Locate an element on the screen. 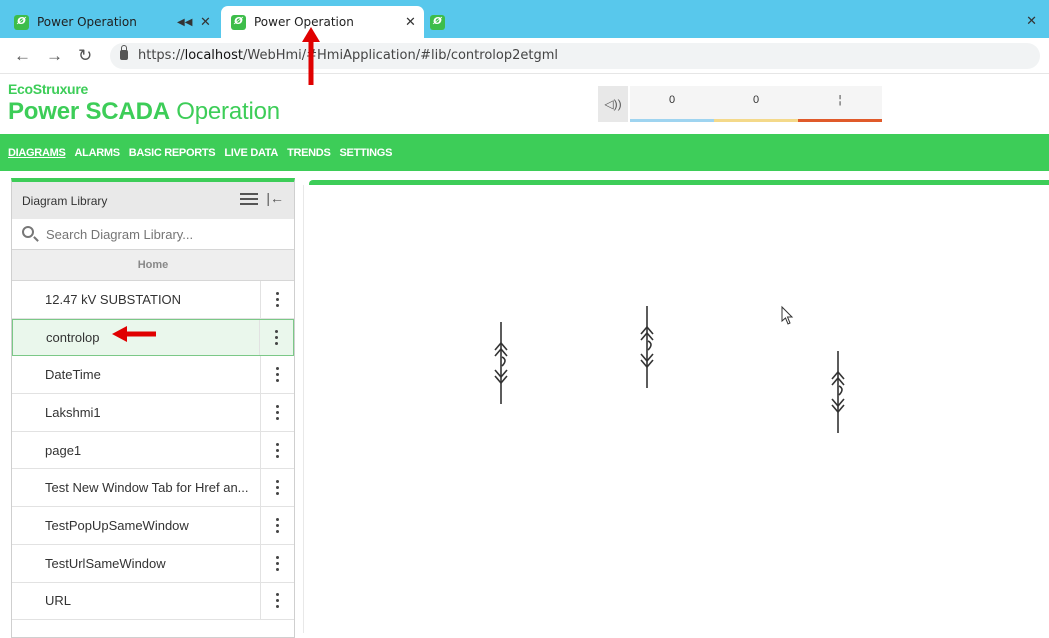 Image resolution: width=1049 pixels, height=638 pixels. list-item: TestUrlSameWindow is located at coordinates (153, 563).